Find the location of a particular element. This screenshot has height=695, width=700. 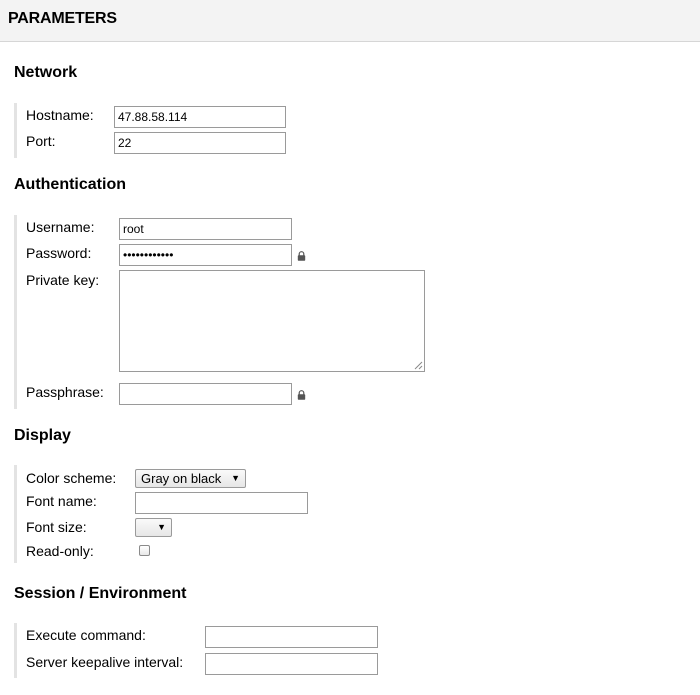

section-title-network: Network is located at coordinates (46, 72).